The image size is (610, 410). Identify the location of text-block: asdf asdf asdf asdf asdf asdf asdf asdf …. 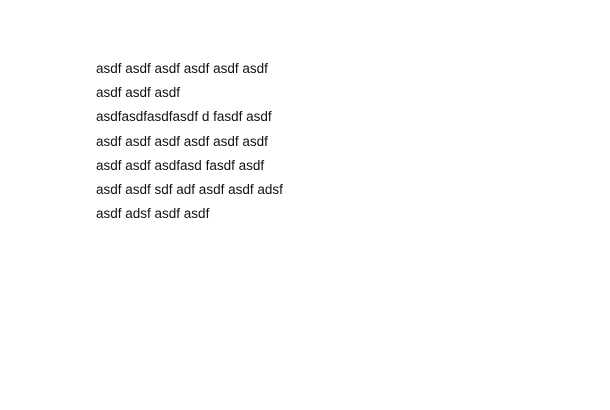
(189, 141).